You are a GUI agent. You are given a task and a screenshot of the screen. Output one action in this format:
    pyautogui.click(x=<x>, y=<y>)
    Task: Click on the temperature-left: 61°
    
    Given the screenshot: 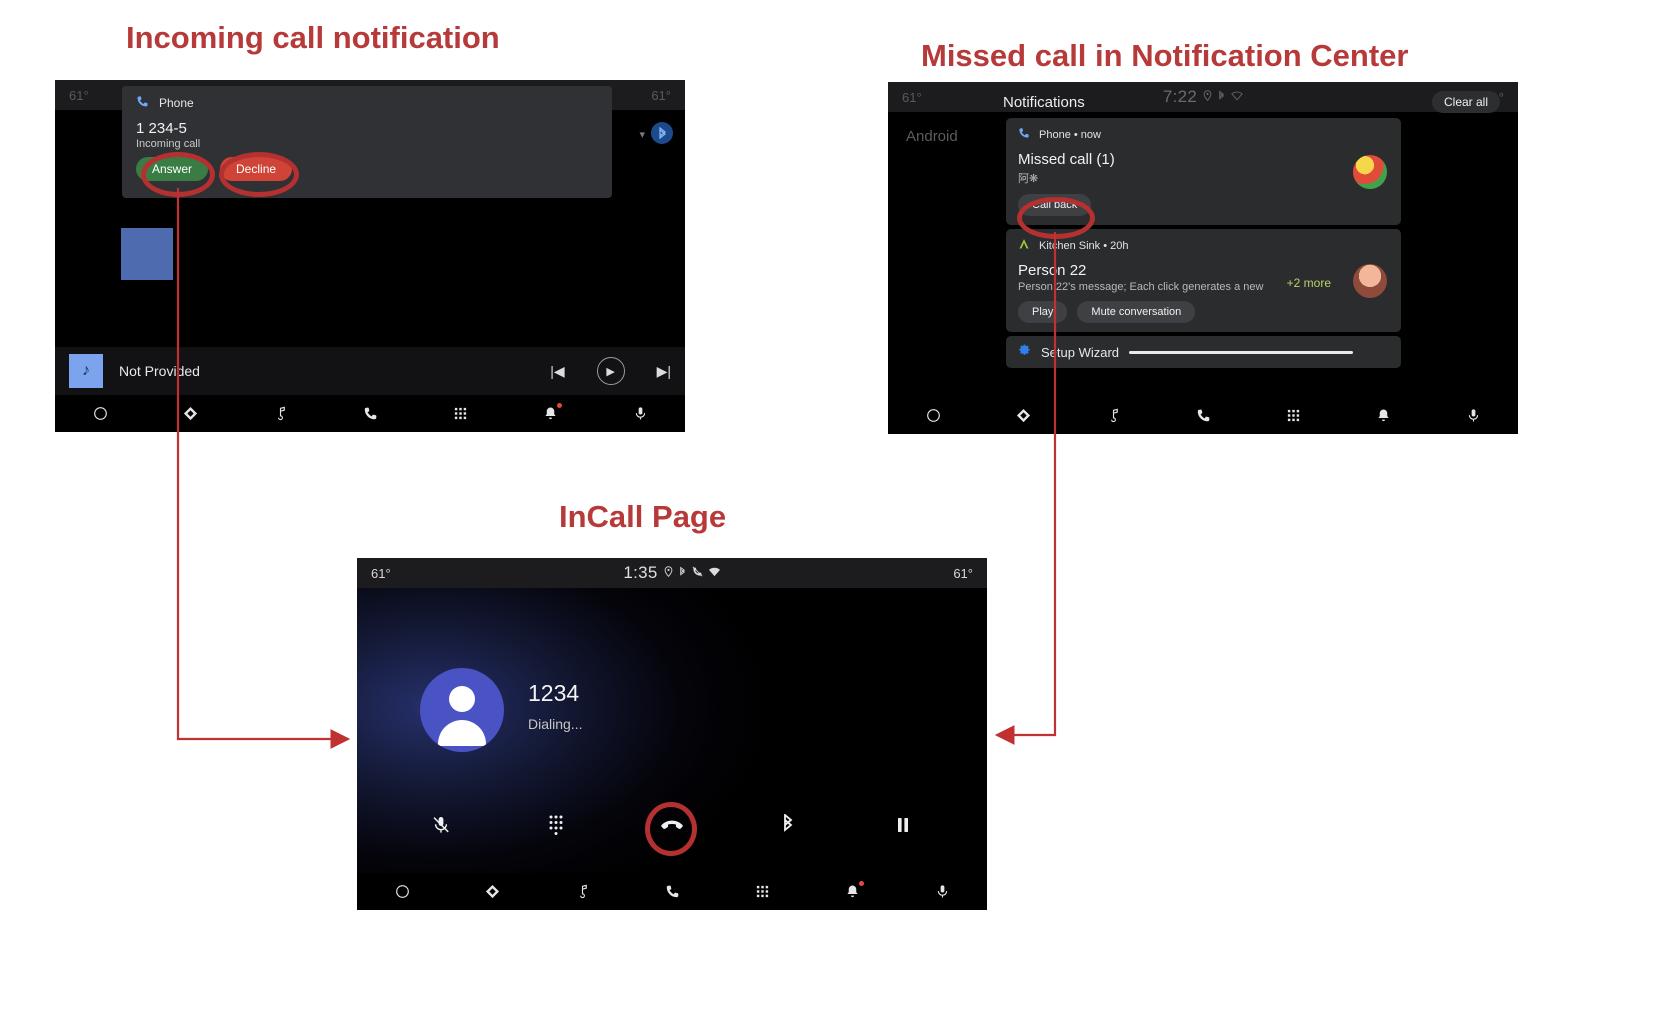 What is the action you would take?
    pyautogui.click(x=79, y=95)
    